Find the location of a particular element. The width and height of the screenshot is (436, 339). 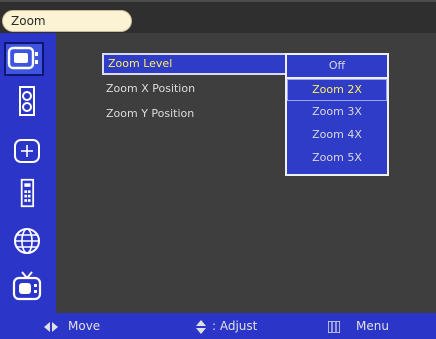

menu-item-zoom-y-position: Zoom Y Position is located at coordinates (148, 115).